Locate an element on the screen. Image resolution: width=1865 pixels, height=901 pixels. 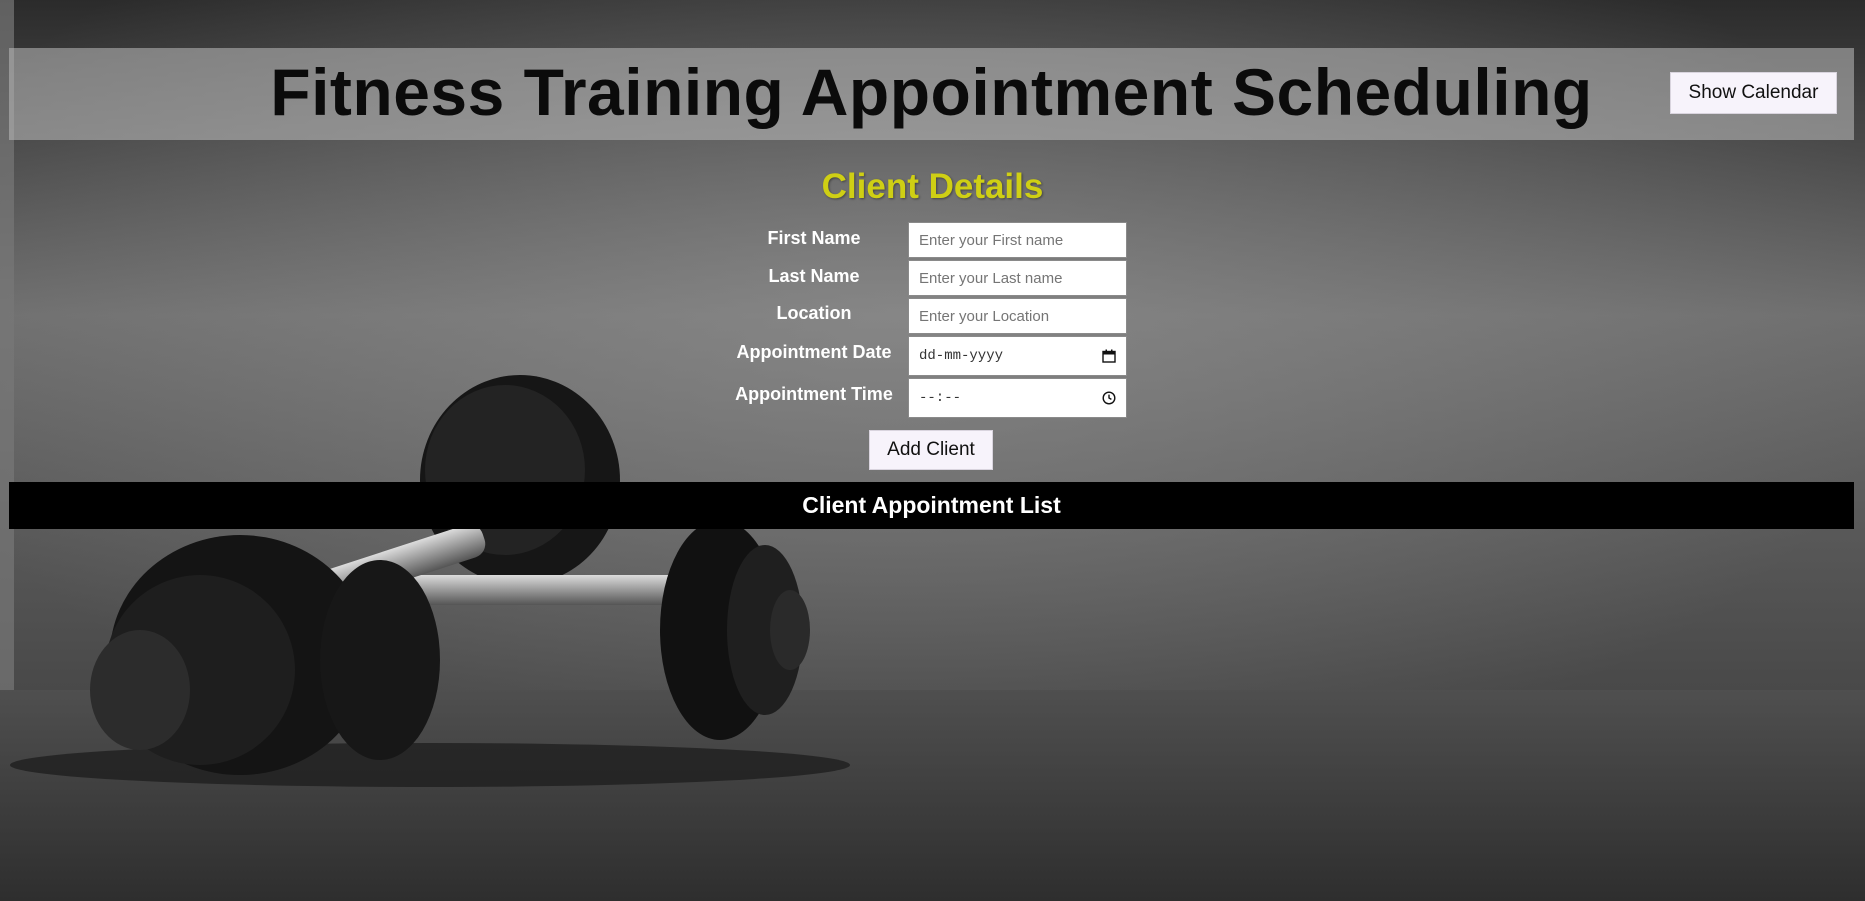
calendar-icon is located at coordinates (1109, 356).